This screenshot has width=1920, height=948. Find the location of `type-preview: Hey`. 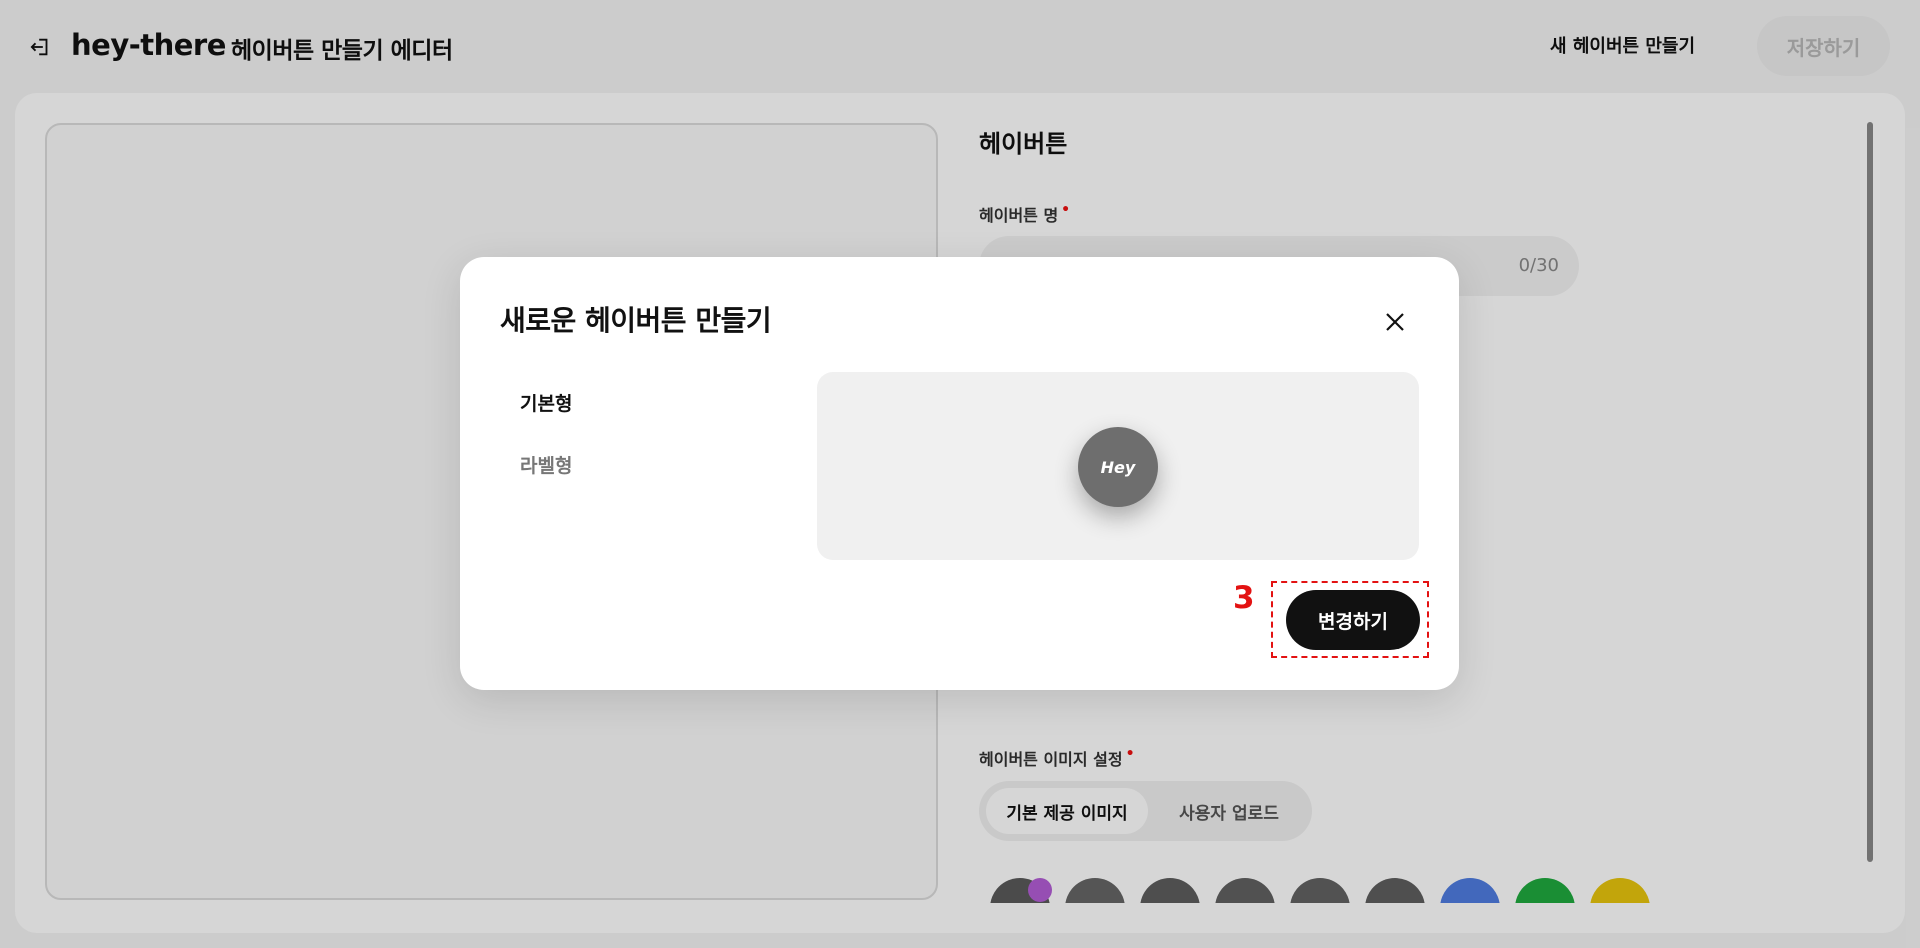

type-preview: Hey is located at coordinates (1118, 466).